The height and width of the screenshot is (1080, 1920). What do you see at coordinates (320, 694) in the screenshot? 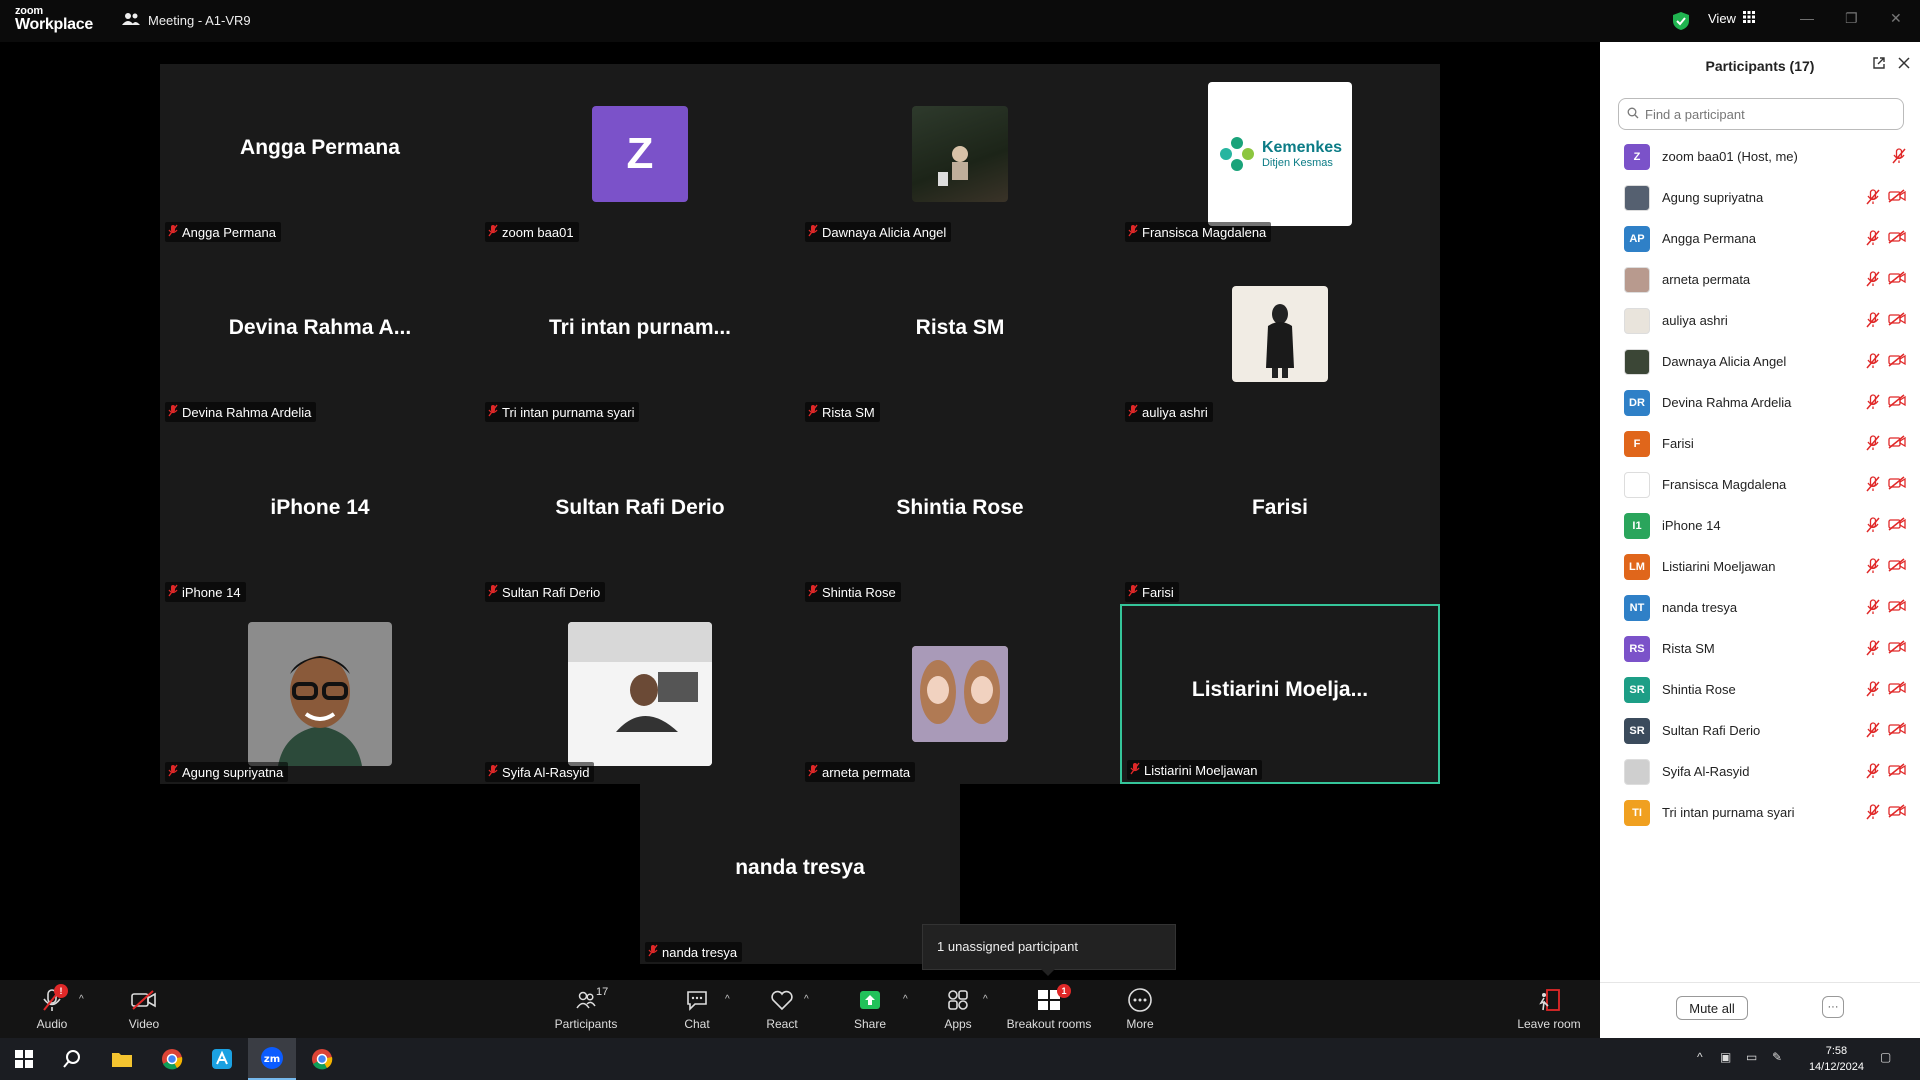
I see `video-tile: Agung supriyatna` at bounding box center [320, 694].